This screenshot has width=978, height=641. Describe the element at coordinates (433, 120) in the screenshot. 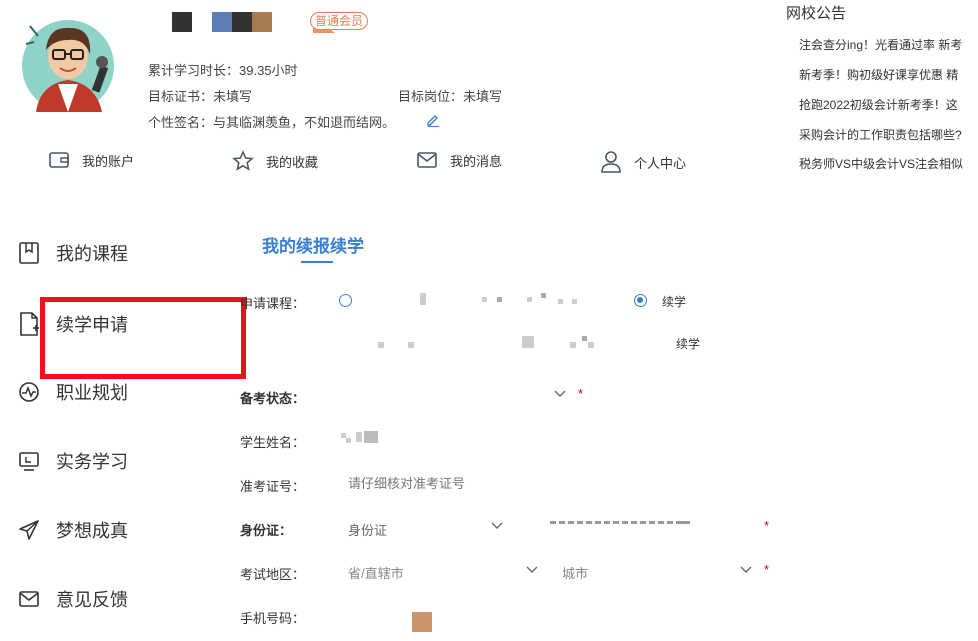

I see `pencil-icon` at that location.